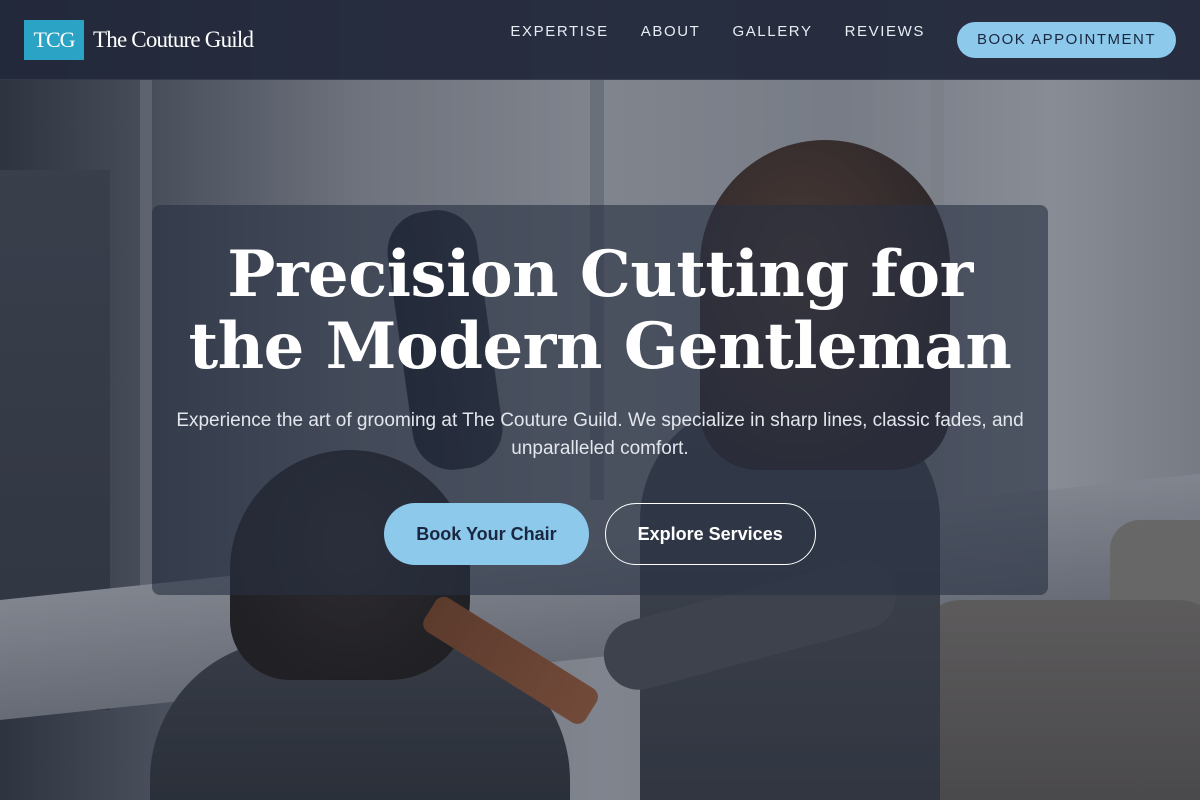  Describe the element at coordinates (1066, 39) in the screenshot. I see `book-appointment-button: BOOK APPOINTMENT` at that location.